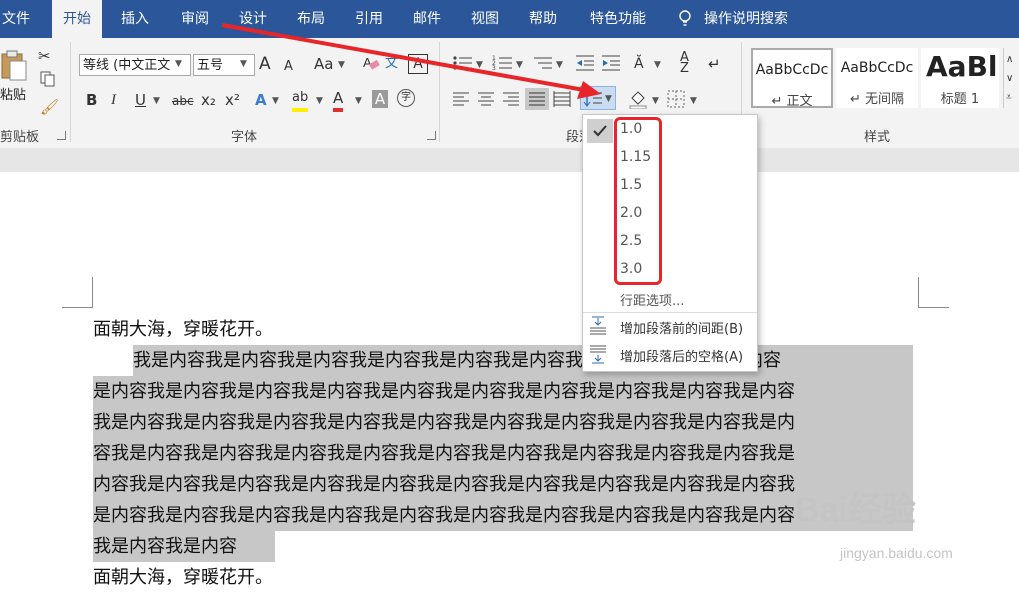  What do you see at coordinates (184, 546) in the screenshot?
I see `doc-line: 我是内容我是内容` at bounding box center [184, 546].